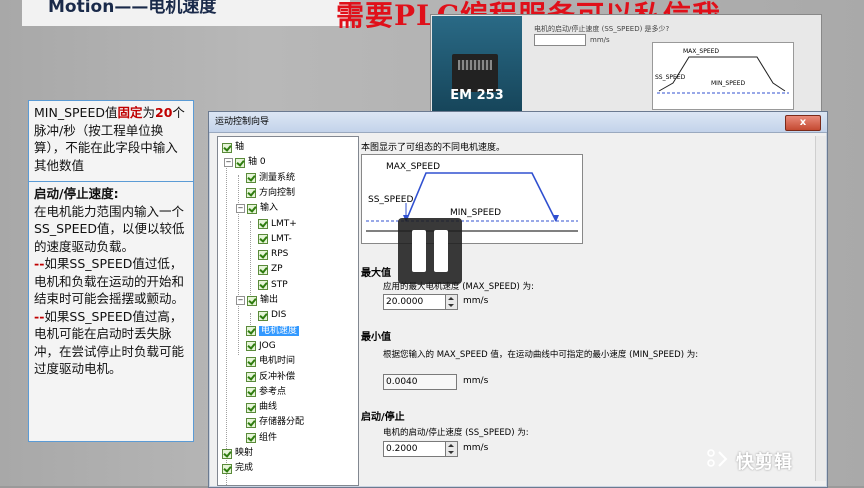 The width and height of the screenshot is (864, 488). Describe the element at coordinates (76, 112) in the screenshot. I see `note-text: MIN_SPEED值` at that location.